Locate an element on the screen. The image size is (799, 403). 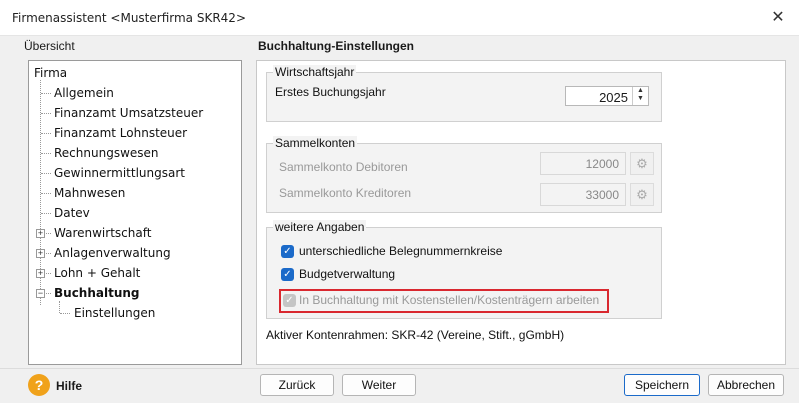
help-icon: ? is located at coordinates (39, 385).